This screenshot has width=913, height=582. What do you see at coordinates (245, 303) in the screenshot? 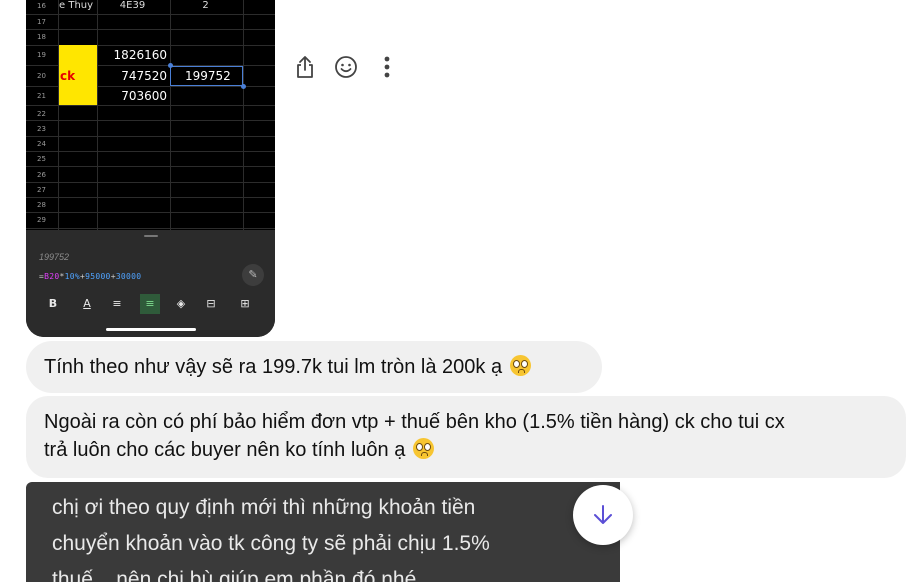
I see `insert-column-icon: ⊞` at bounding box center [245, 303].